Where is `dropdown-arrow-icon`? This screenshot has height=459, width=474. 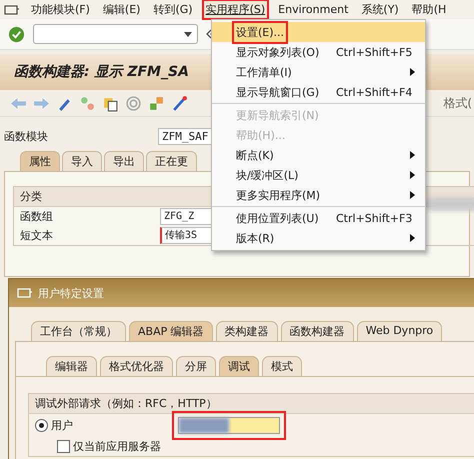 dropdown-arrow-icon is located at coordinates (188, 34).